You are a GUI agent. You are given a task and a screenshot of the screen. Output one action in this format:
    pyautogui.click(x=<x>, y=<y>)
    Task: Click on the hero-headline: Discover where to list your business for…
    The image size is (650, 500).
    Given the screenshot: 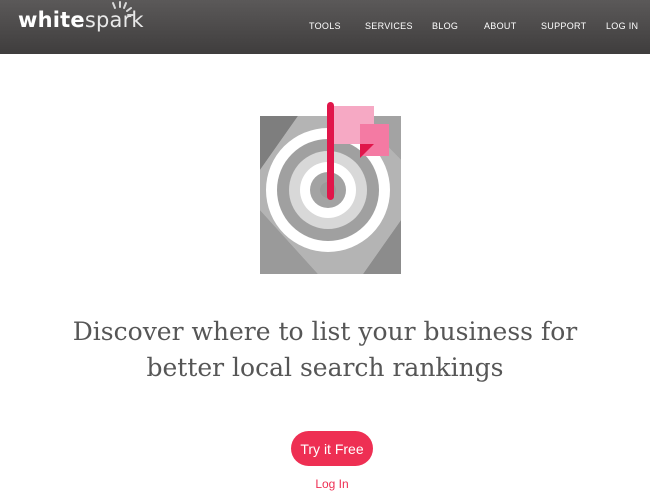 What is the action you would take?
    pyautogui.click(x=325, y=350)
    